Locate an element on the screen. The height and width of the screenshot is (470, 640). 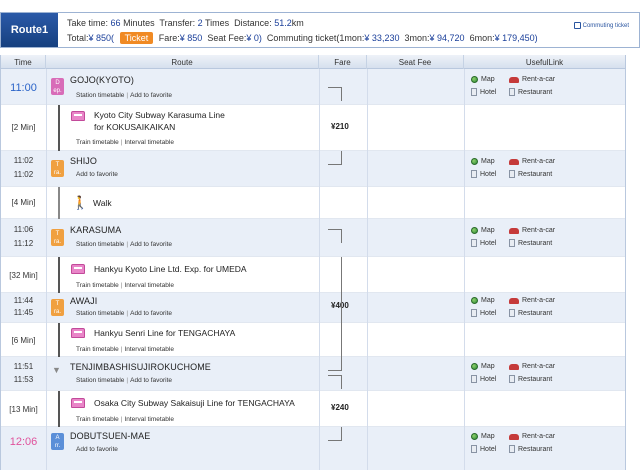
fare-value: ¥ 850 is located at coordinates (191, 38).